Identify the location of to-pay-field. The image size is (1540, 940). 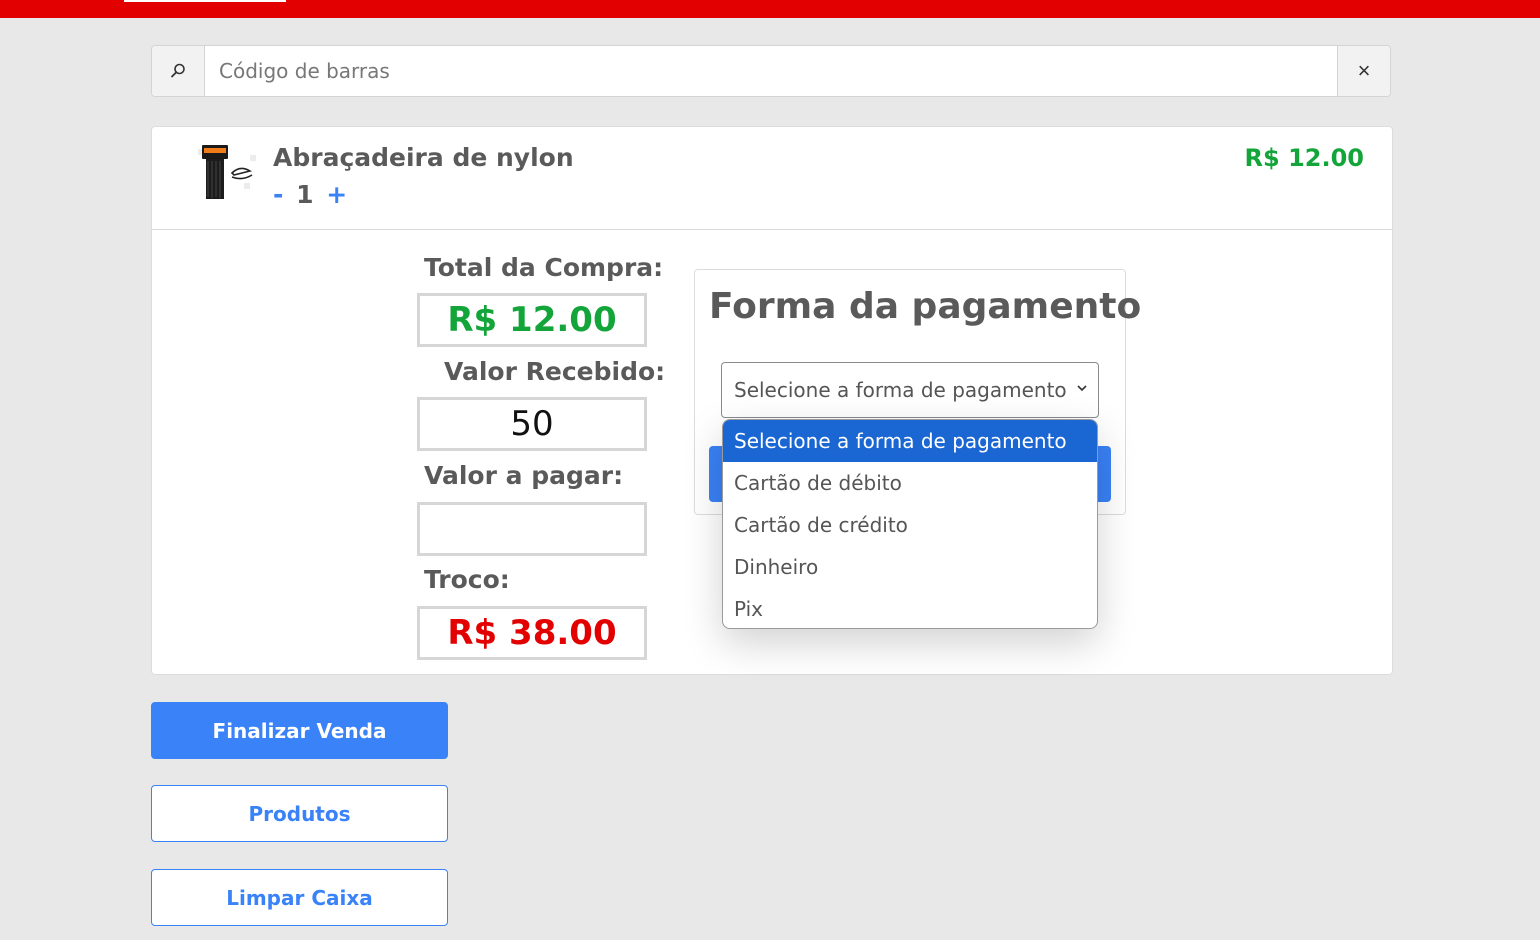
(532, 529).